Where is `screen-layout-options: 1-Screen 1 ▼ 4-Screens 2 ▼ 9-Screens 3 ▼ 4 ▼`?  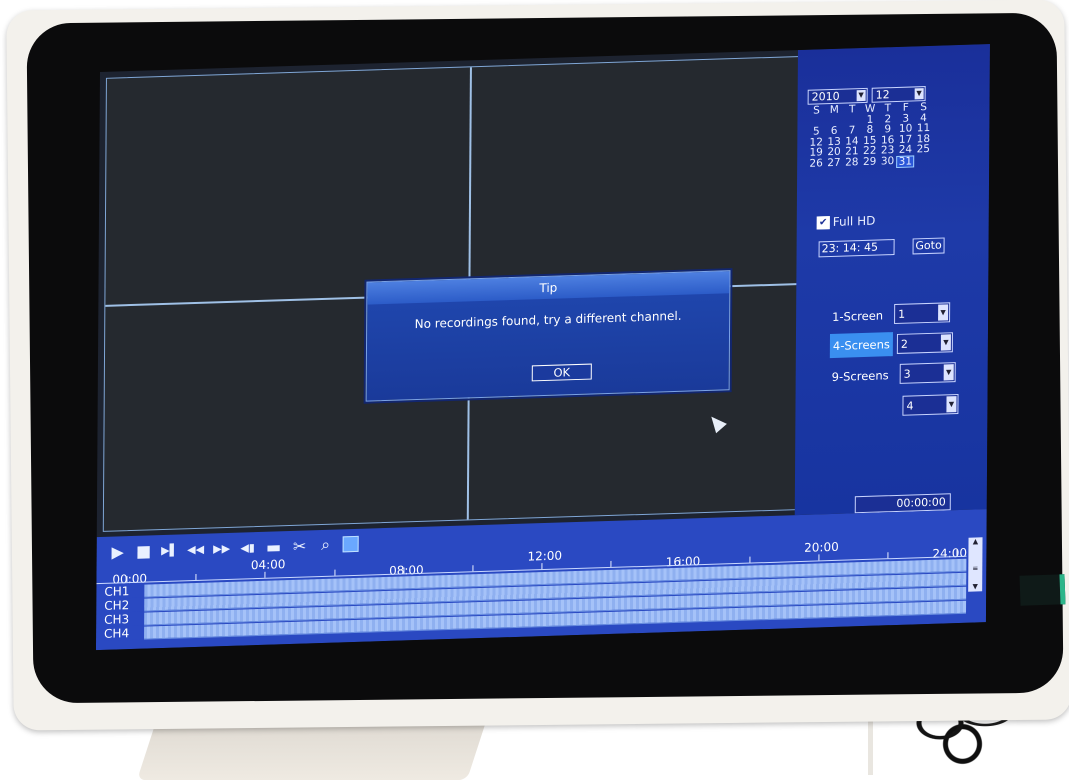
screen-layout-options: 1-Screen 1 ▼ 4-Screens 2 ▼ 9-Screens 3 ▼ 4 ▼ is located at coordinates (904, 357).